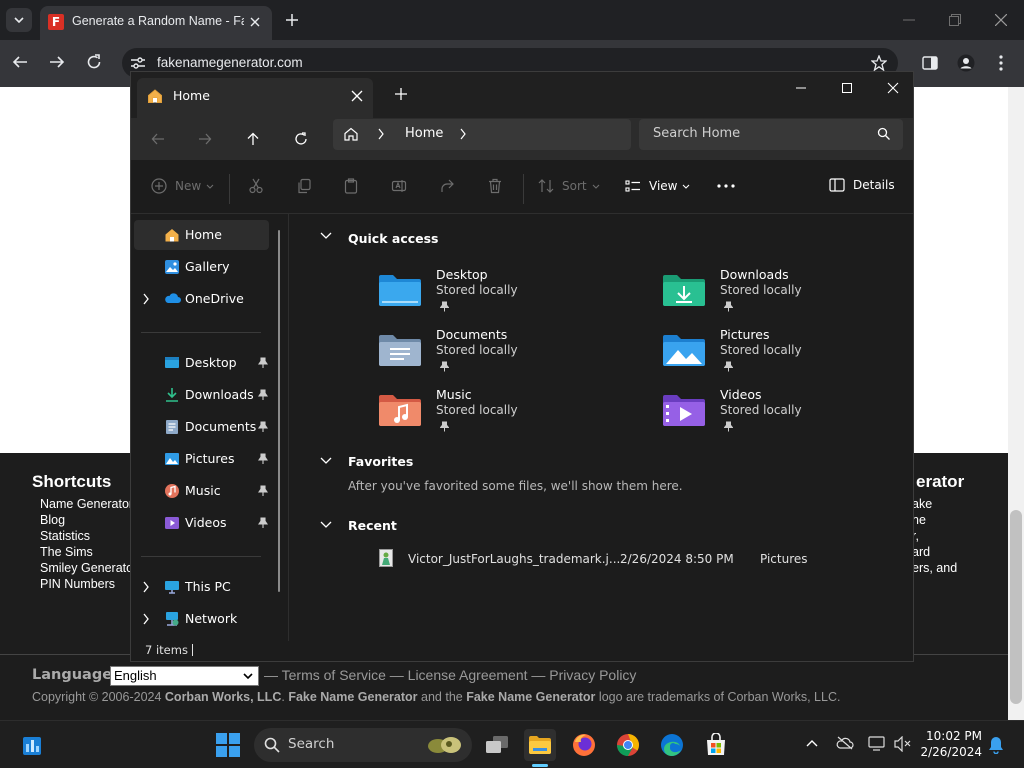  Describe the element at coordinates (847, 88) in the screenshot. I see `maximize-icon` at that location.